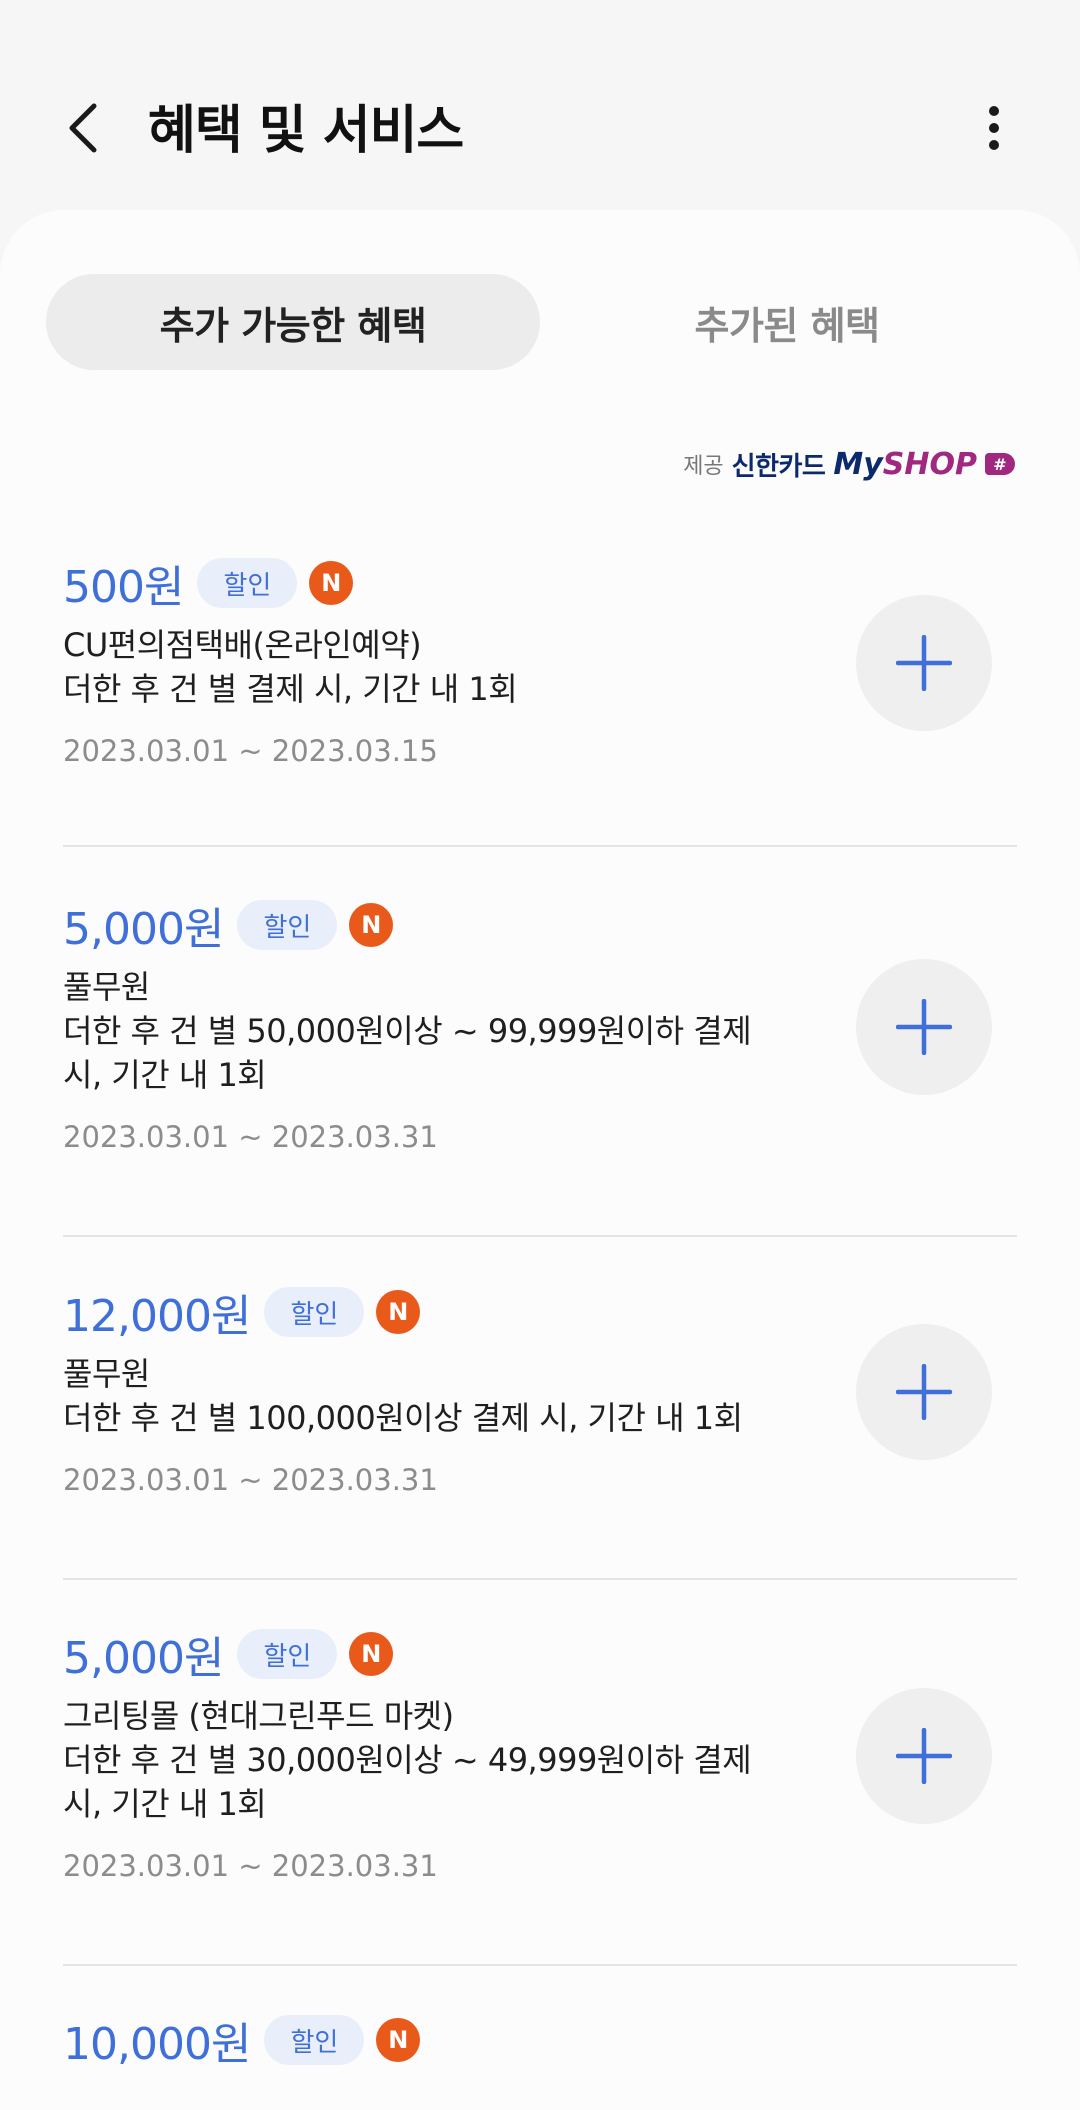  Describe the element at coordinates (258, 1716) in the screenshot. I see `benefit-merchant: 그리팅몰 (현대그린푸드 마켓)` at that location.